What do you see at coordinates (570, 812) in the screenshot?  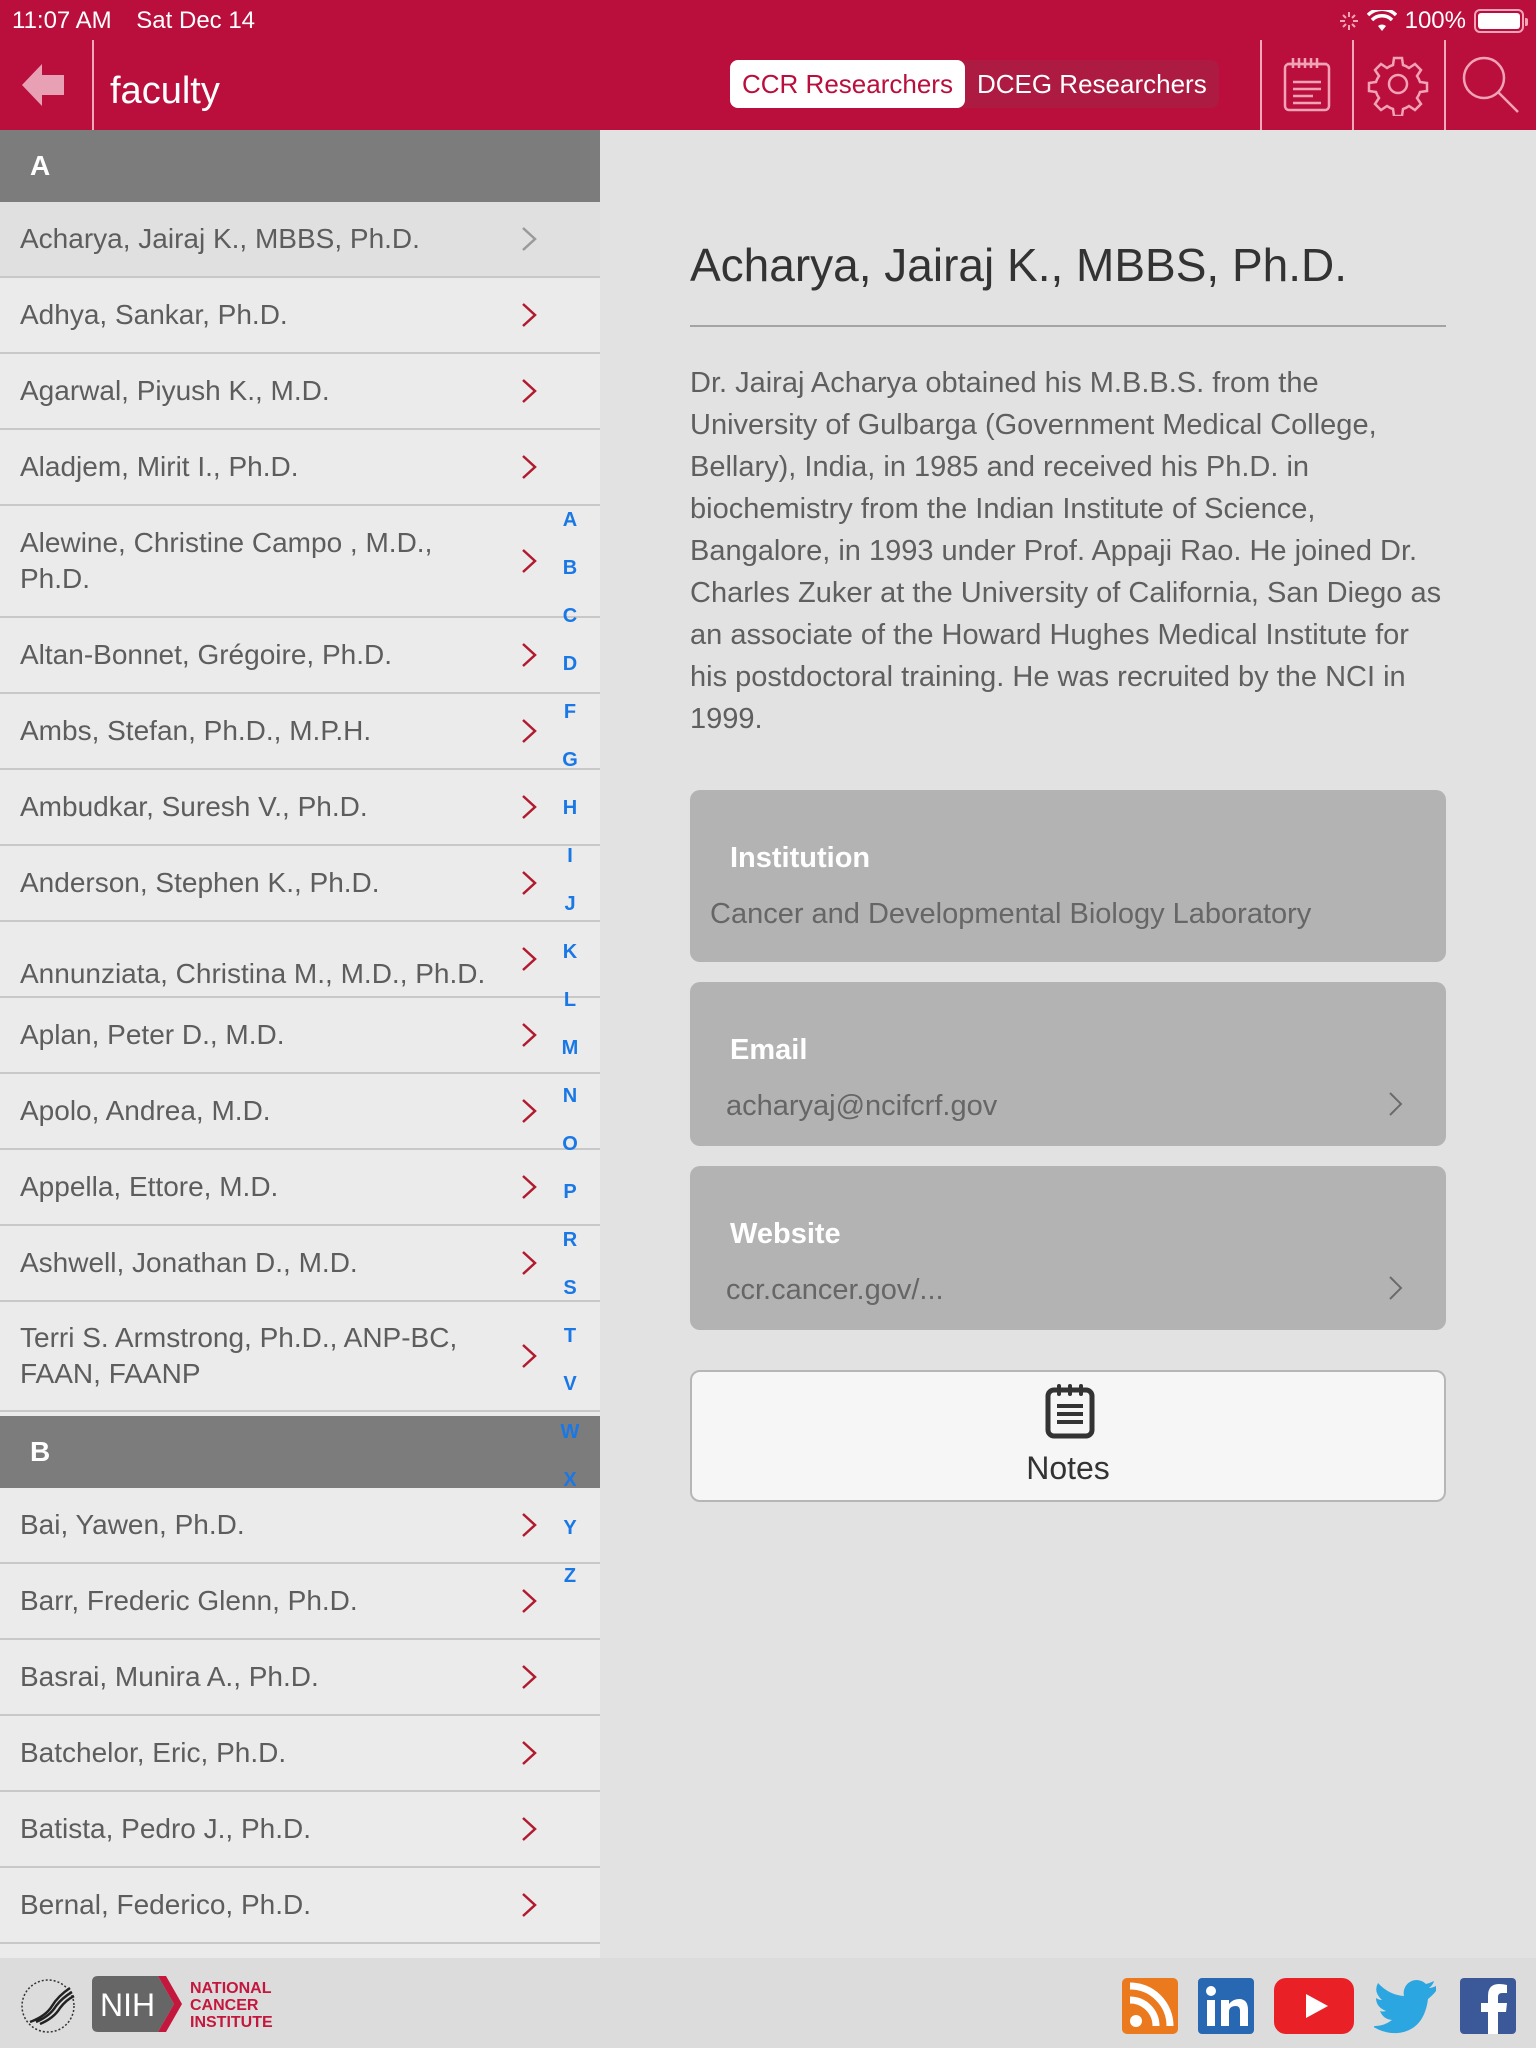 I see `index-letter: H` at bounding box center [570, 812].